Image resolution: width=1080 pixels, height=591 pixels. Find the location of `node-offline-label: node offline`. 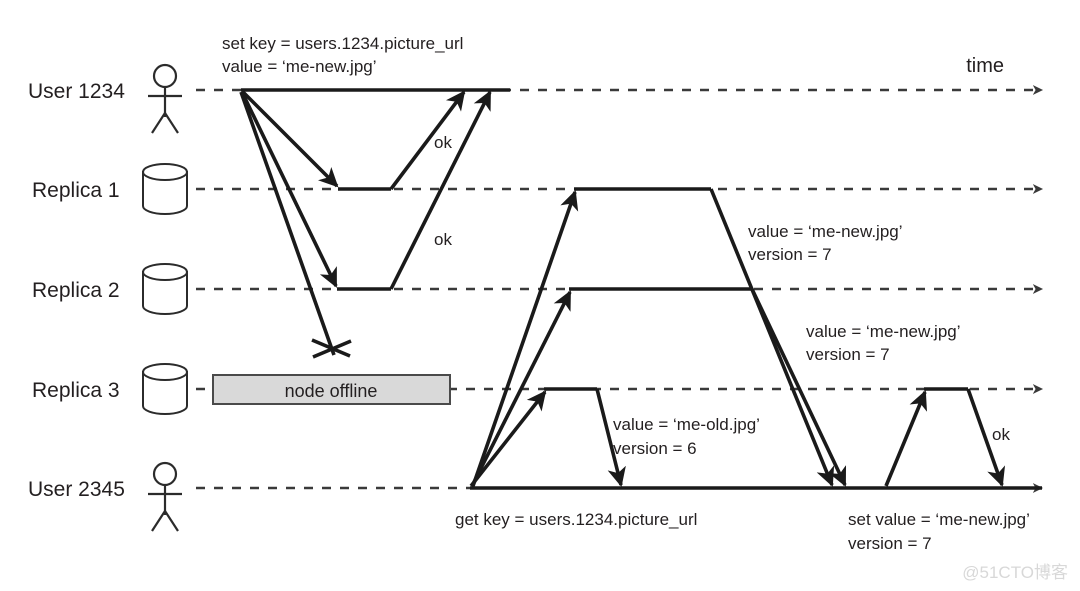

node-offline-label: node offline is located at coordinates (331, 391).